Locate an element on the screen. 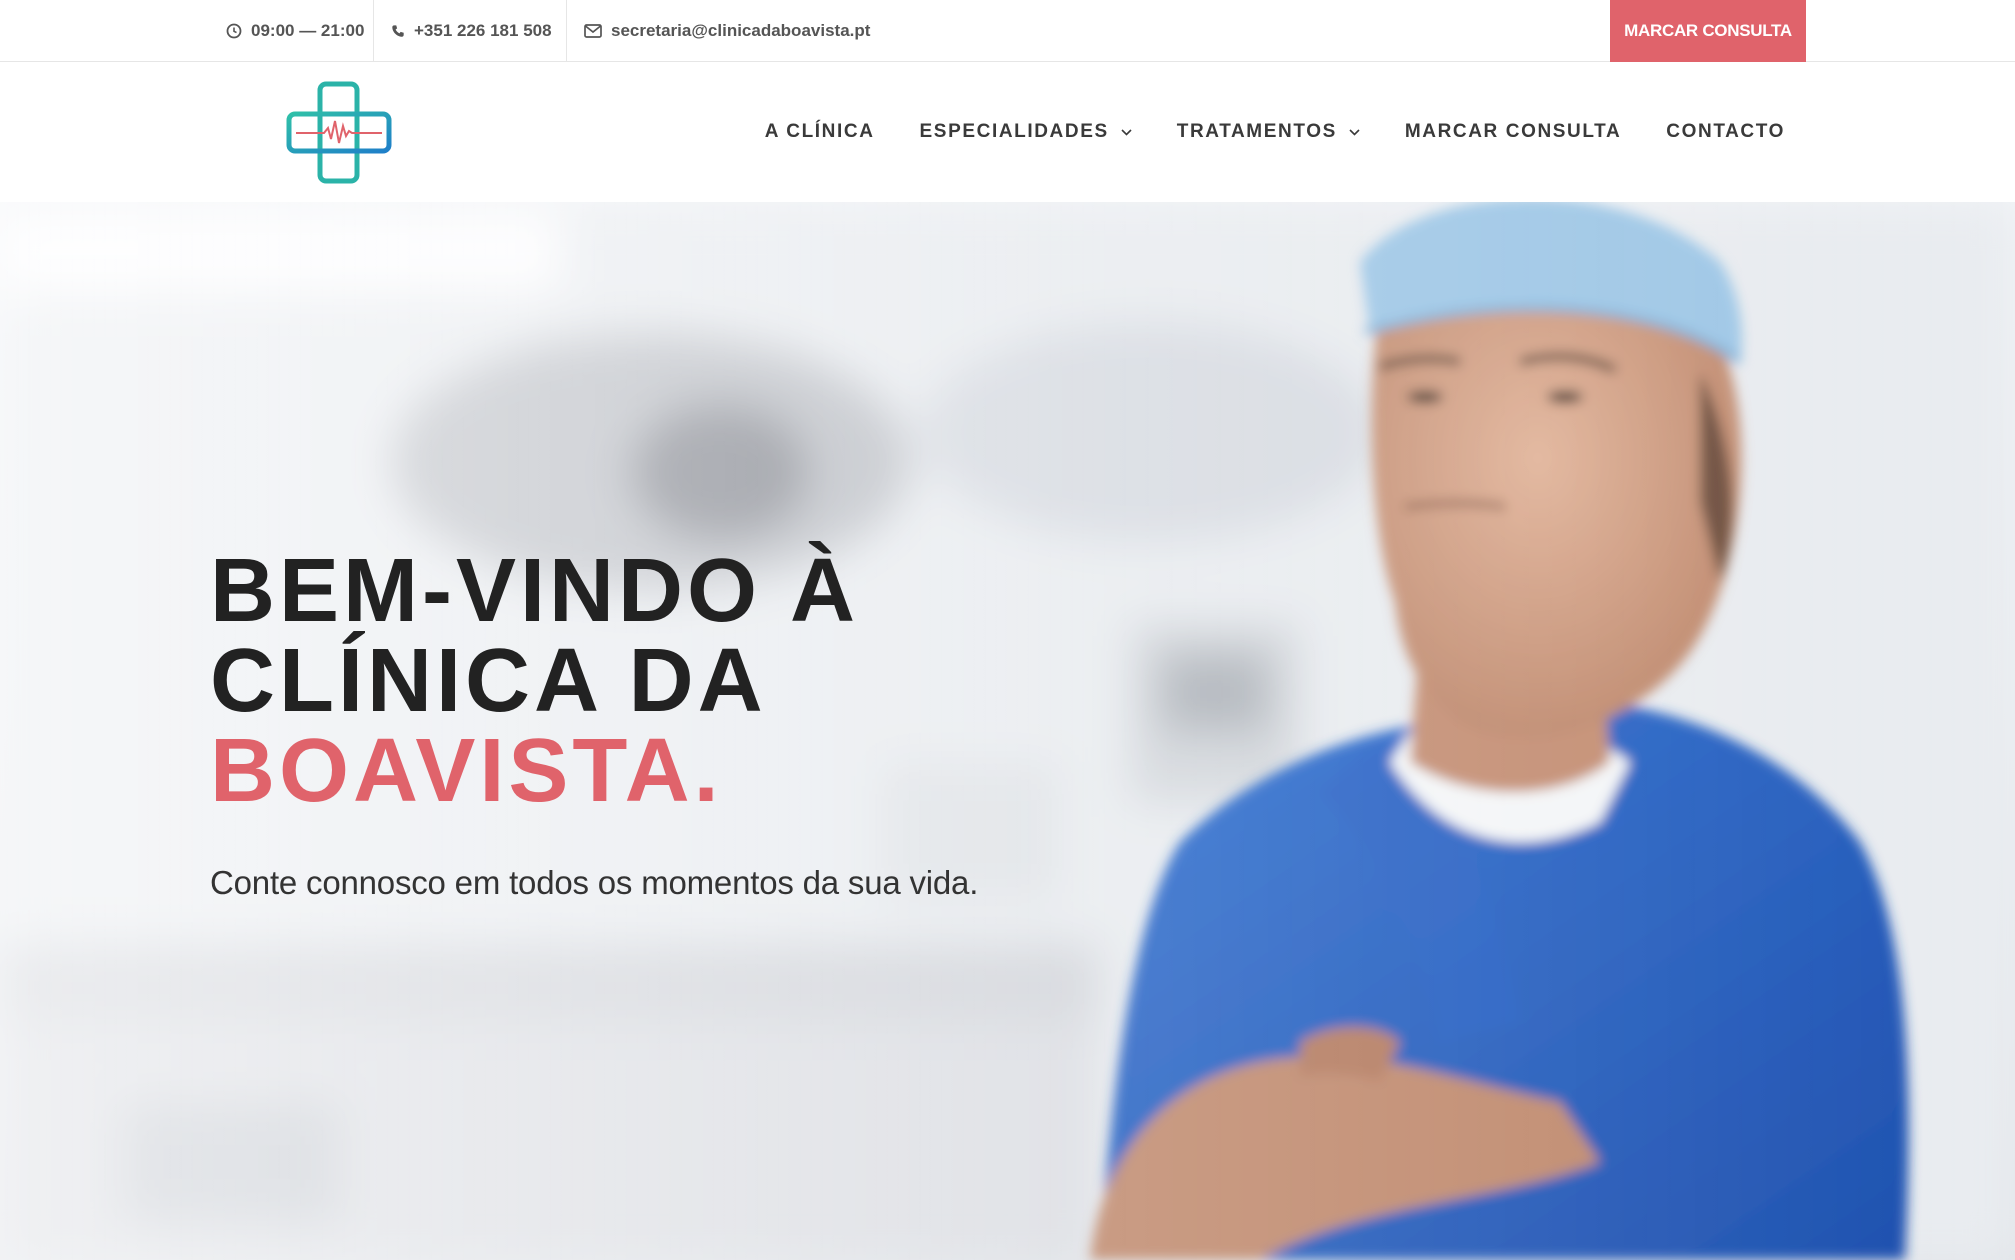  nav-item-label: ESPECIALIDADES is located at coordinates (1014, 131).